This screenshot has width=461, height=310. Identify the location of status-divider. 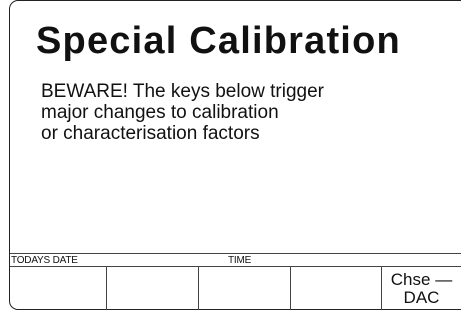
(235, 253).